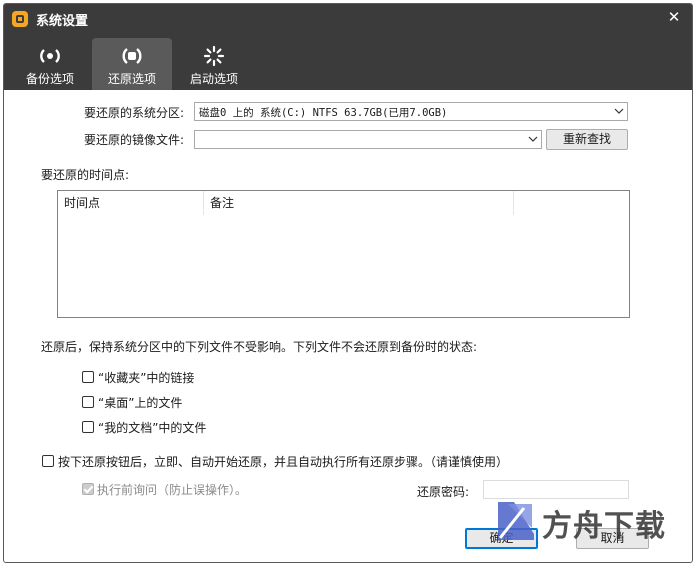 The image size is (698, 567). I want to click on rescan-button: 重新查找, so click(587, 139).